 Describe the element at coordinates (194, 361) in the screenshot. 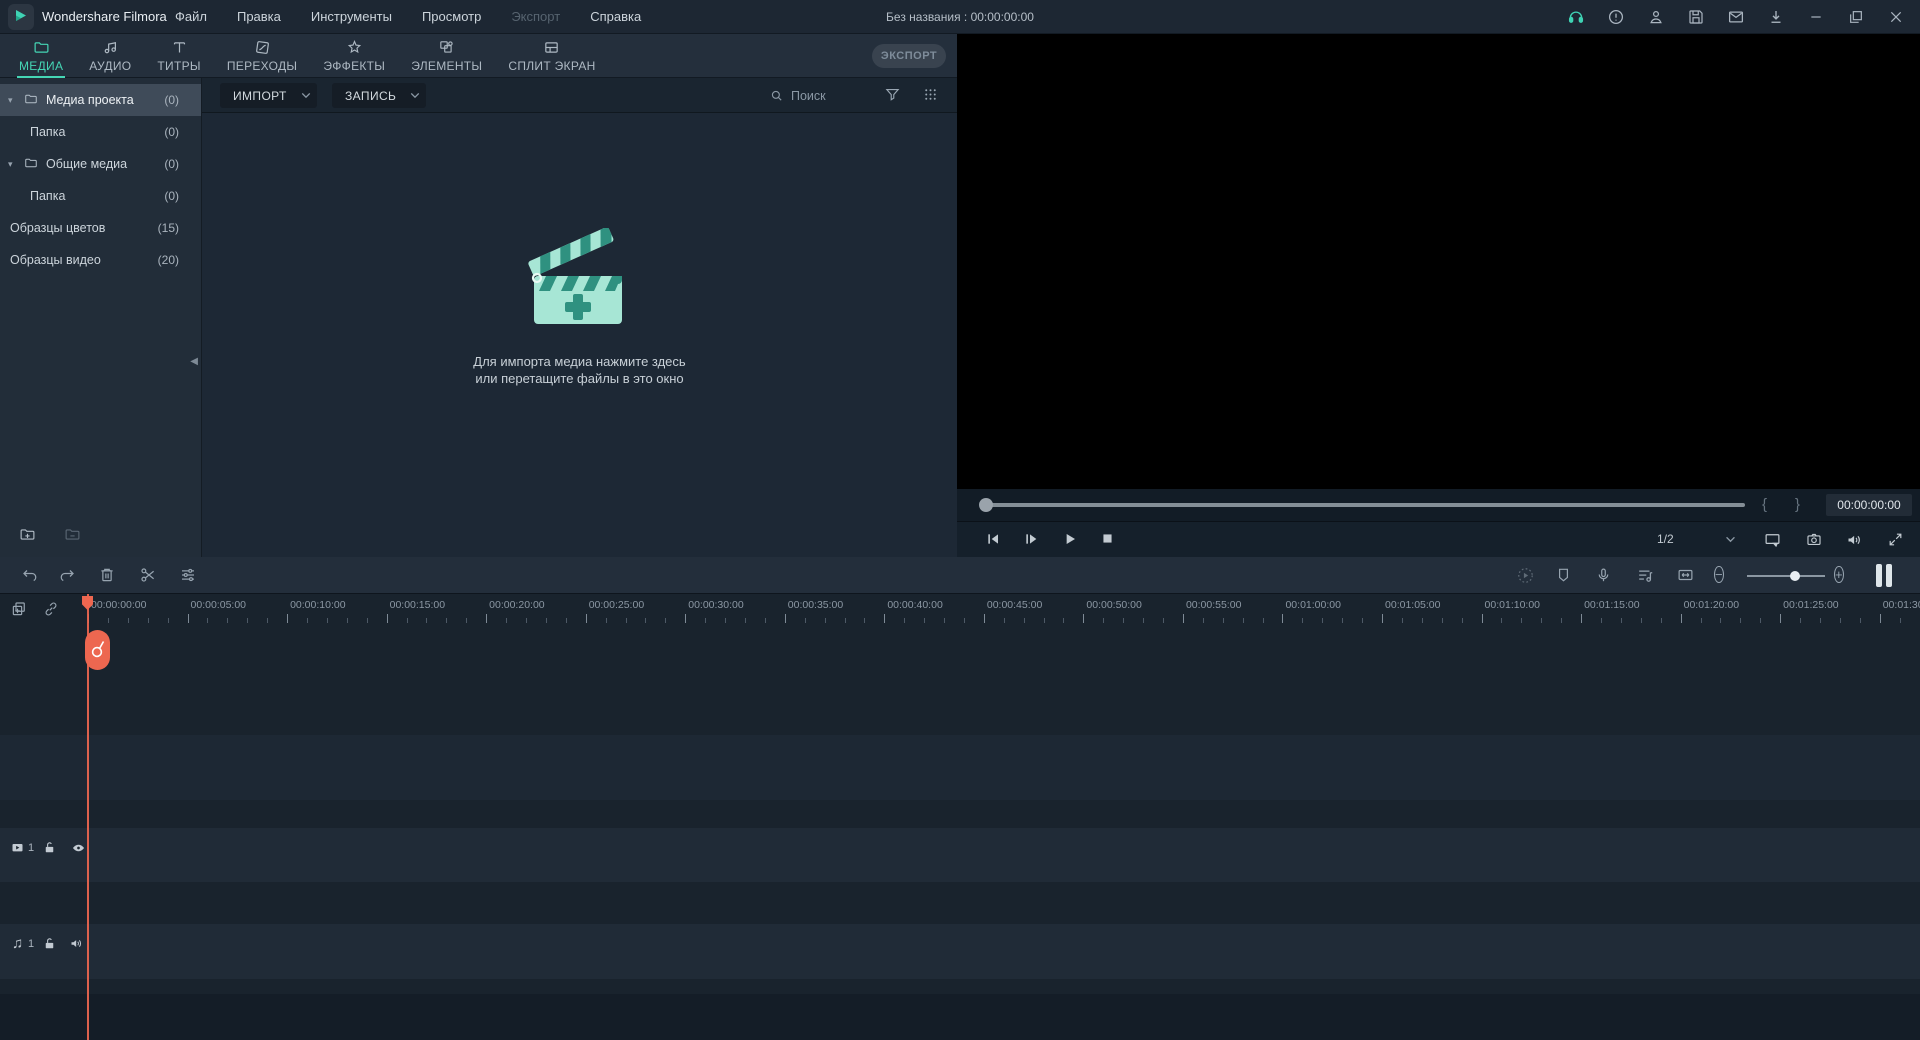

I see `collapse-sidebar-icon: ◀` at that location.